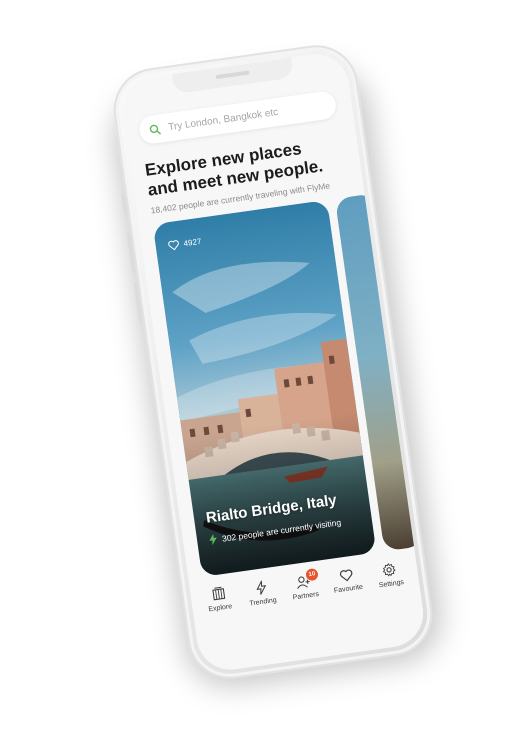 The image size is (521, 741). What do you see at coordinates (306, 596) in the screenshot?
I see `tab-partners-label: Partners` at bounding box center [306, 596].